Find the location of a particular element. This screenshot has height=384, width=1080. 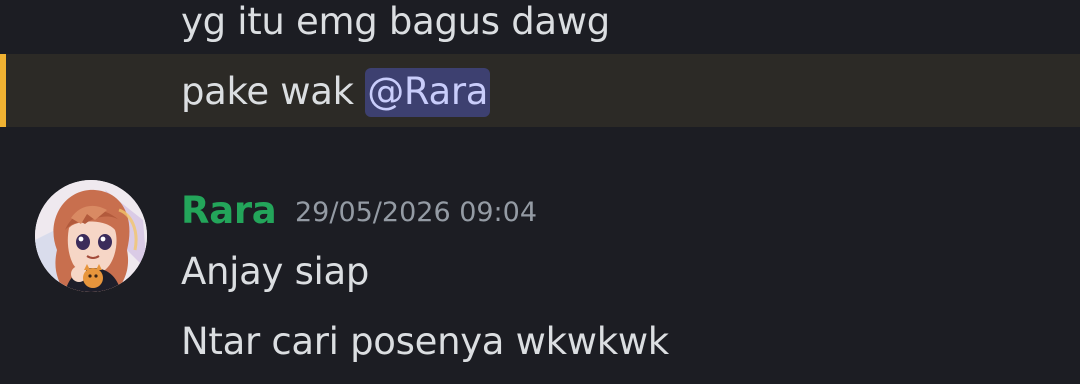

message-text: Ntar cari posenya wkwkwk is located at coordinates (540, 342).